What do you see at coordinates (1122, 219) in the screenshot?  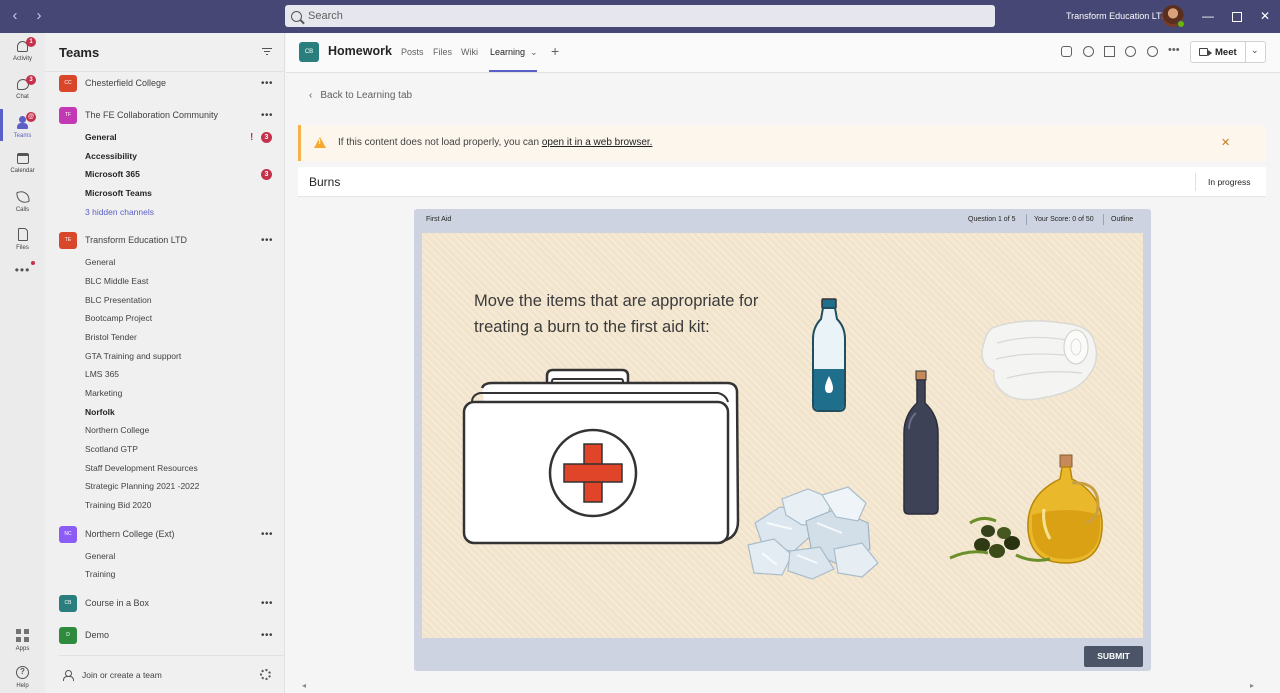 I see `outline-button: Outline` at bounding box center [1122, 219].